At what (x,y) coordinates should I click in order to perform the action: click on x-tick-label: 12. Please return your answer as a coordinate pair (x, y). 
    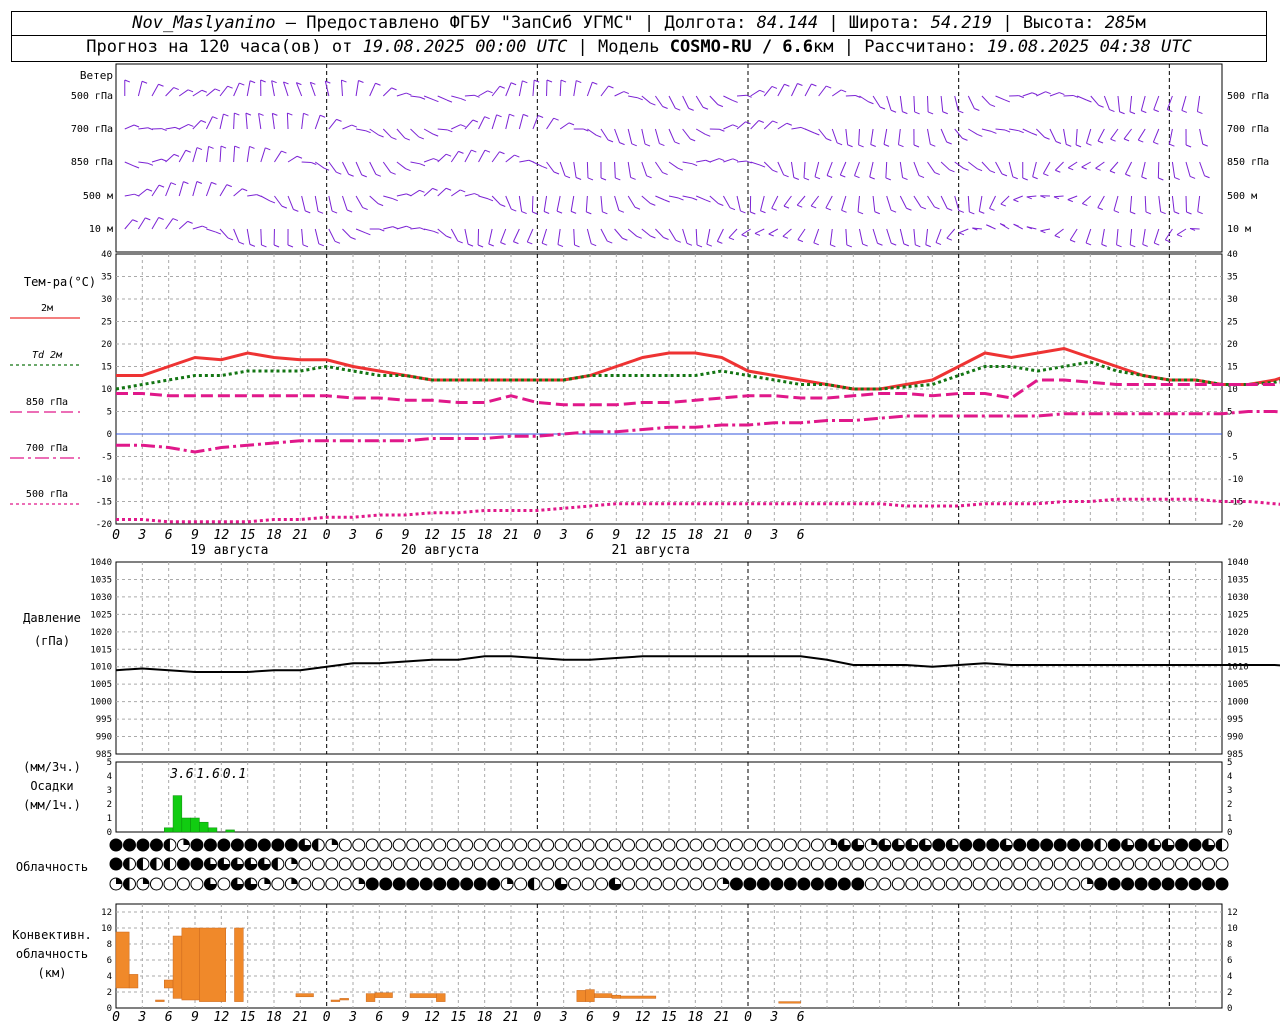
    Looking at the image, I should click on (432, 1017).